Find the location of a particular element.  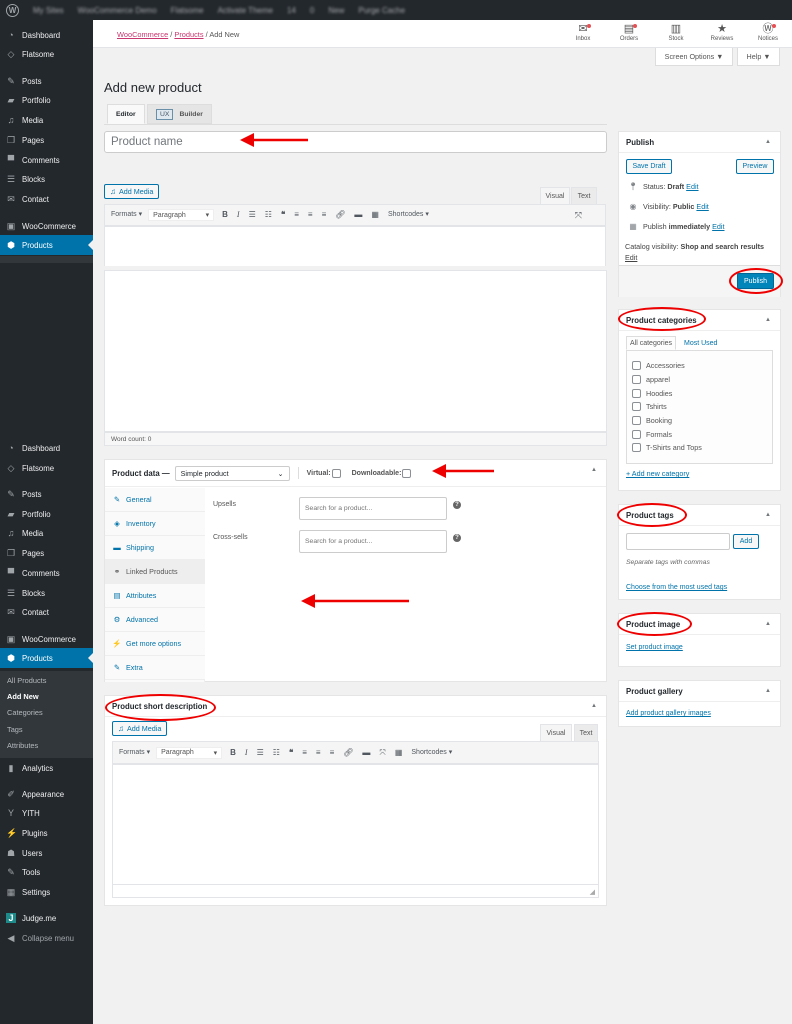

pd-tab-inventory: ◈ Inventory is located at coordinates (155, 524).